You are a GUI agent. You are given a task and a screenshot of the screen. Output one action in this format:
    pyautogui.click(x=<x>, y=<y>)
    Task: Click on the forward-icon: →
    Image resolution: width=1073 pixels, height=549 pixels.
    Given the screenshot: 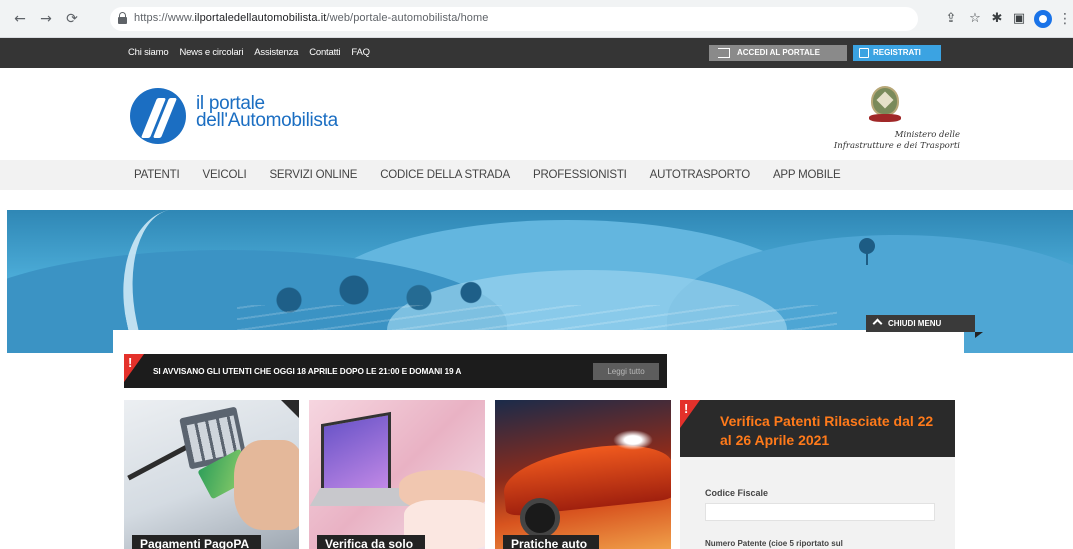 What is the action you would take?
    pyautogui.click(x=46, y=19)
    